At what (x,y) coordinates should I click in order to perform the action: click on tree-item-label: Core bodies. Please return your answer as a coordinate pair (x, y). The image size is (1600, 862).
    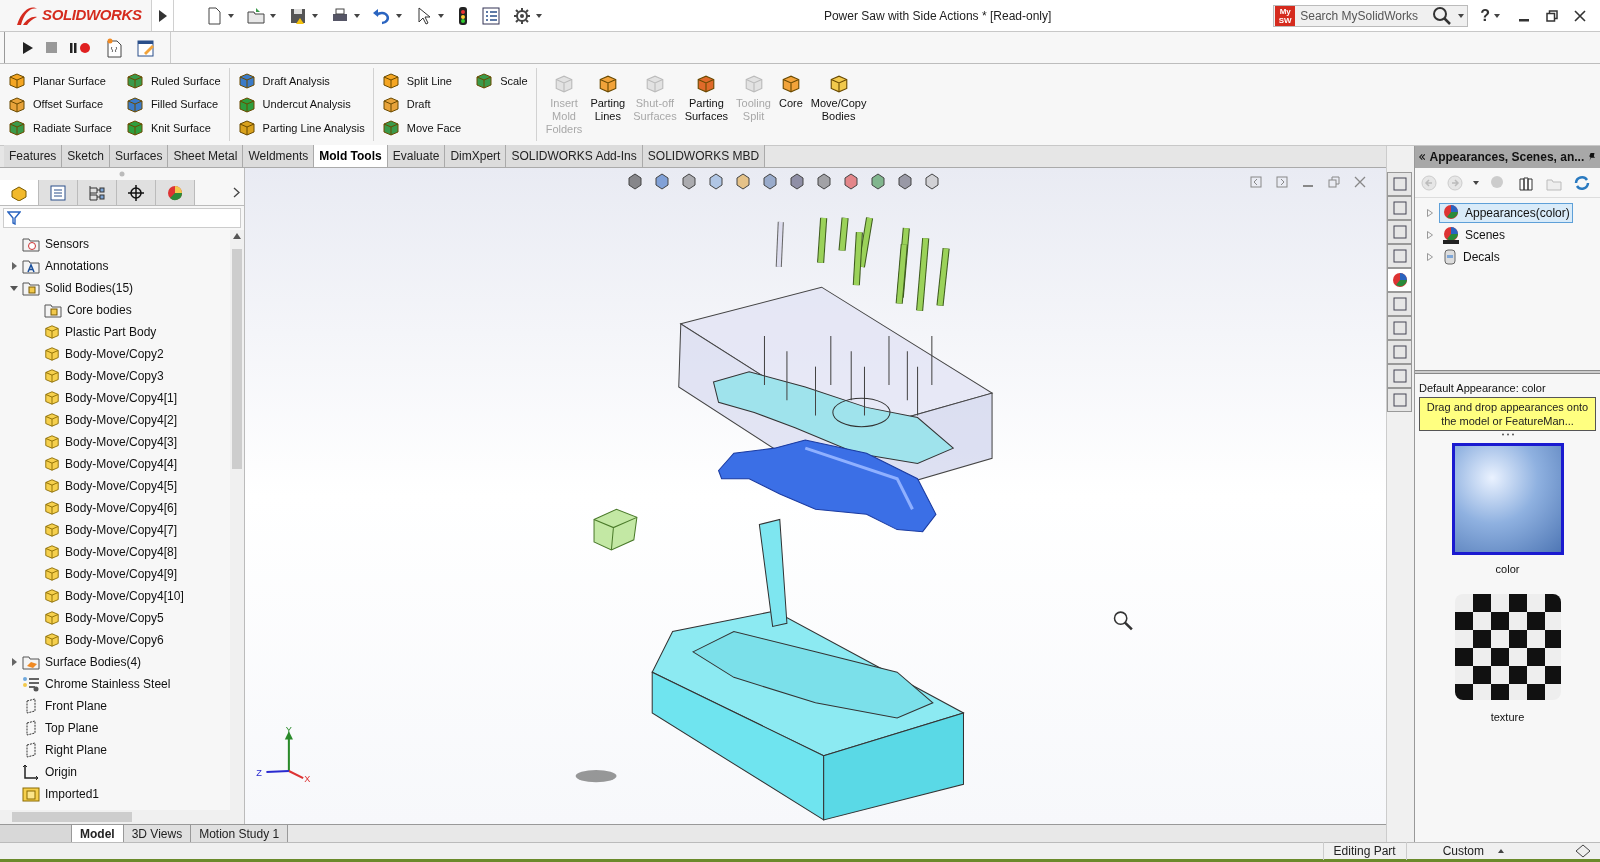
    Looking at the image, I should click on (99, 310).